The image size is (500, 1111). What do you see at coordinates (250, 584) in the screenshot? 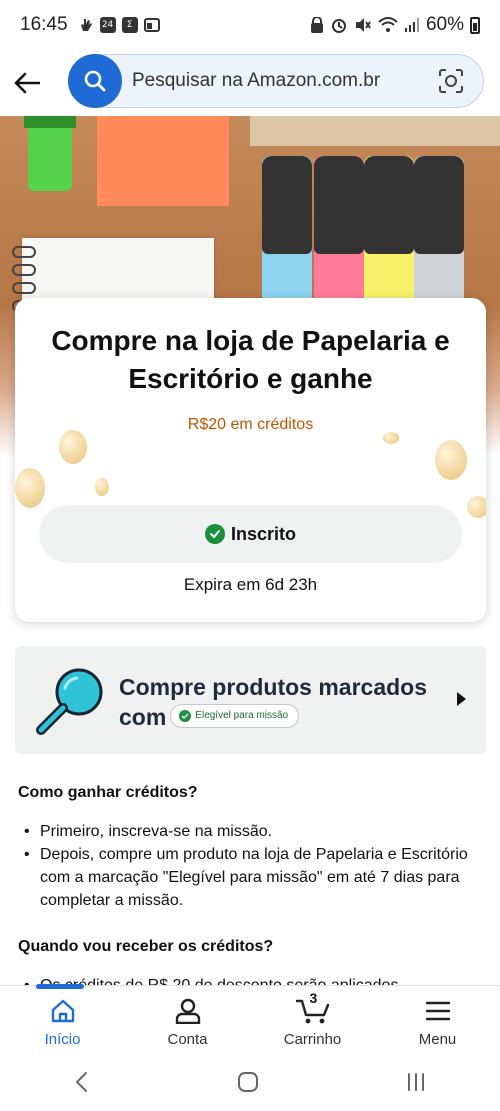
I see `mission-expiry: Expira em 6d 23h` at bounding box center [250, 584].